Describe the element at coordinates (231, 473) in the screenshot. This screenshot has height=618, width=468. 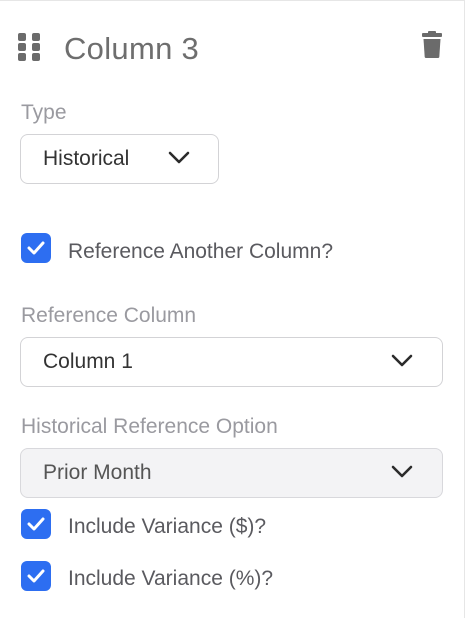
I see `historical-reference-option-select: Prior Month` at that location.